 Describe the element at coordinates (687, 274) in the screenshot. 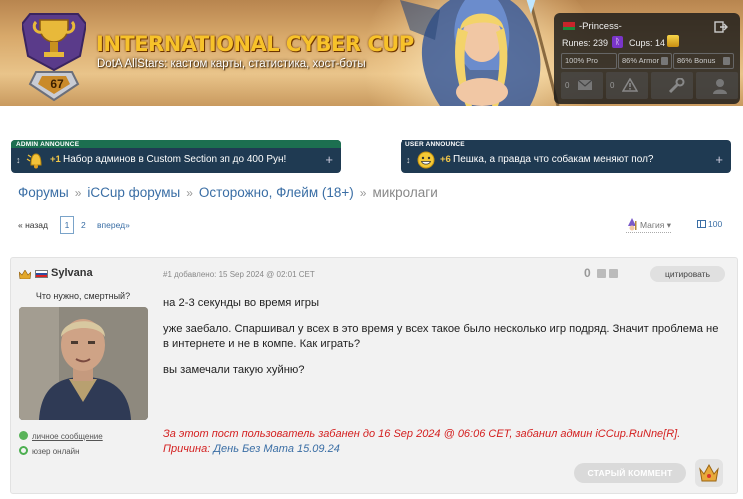

I see `quote-button: цитировать` at that location.